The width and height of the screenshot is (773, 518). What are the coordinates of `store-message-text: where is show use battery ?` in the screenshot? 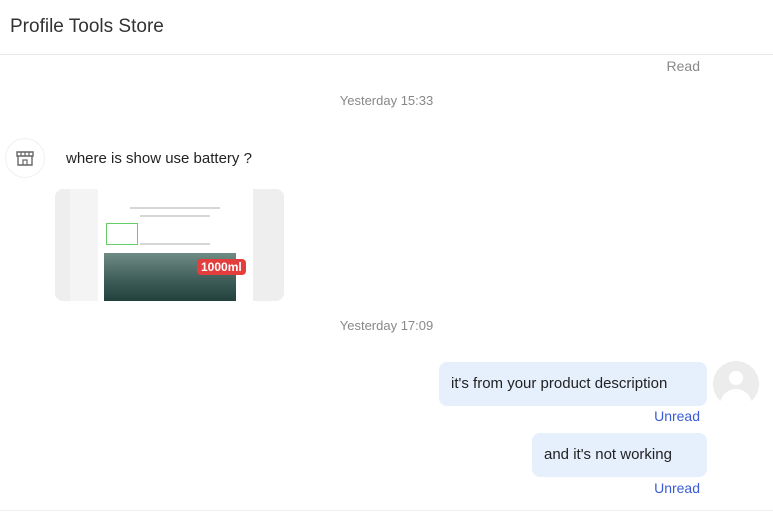 It's located at (159, 158).